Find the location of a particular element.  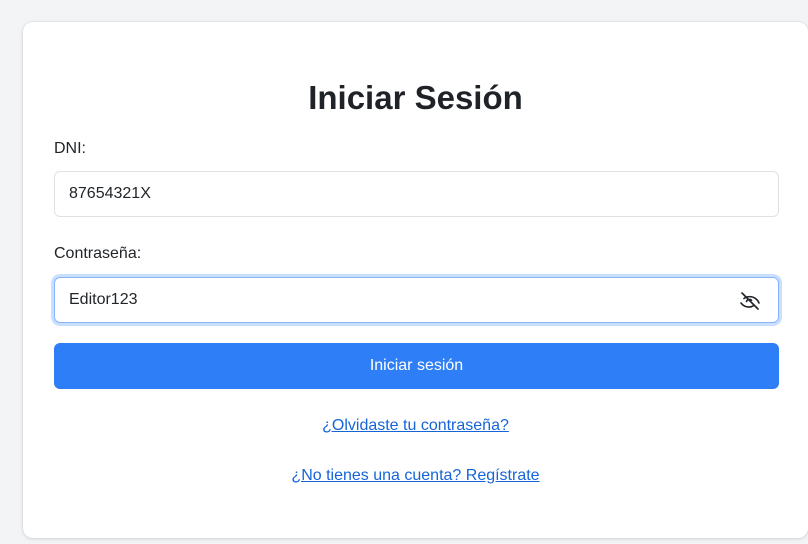

login-submit-button: Iniciar sesión is located at coordinates (416, 366).